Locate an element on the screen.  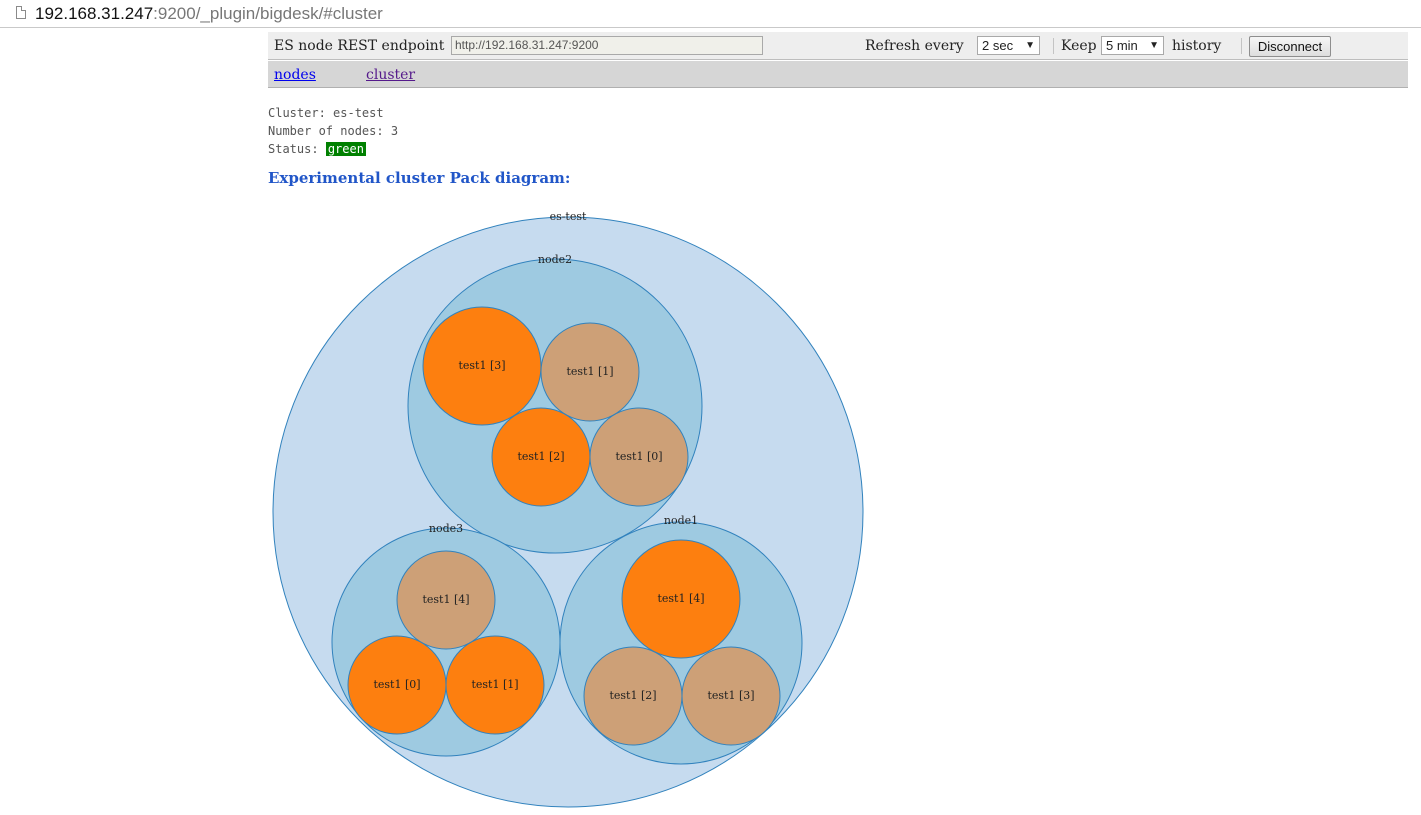
node-label: node2 is located at coordinates (555, 259).